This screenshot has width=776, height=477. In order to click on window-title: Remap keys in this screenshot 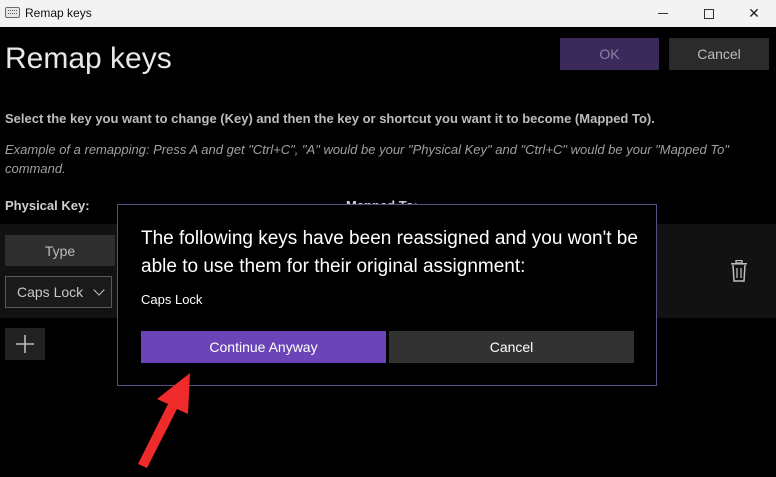, I will do `click(58, 13)`.